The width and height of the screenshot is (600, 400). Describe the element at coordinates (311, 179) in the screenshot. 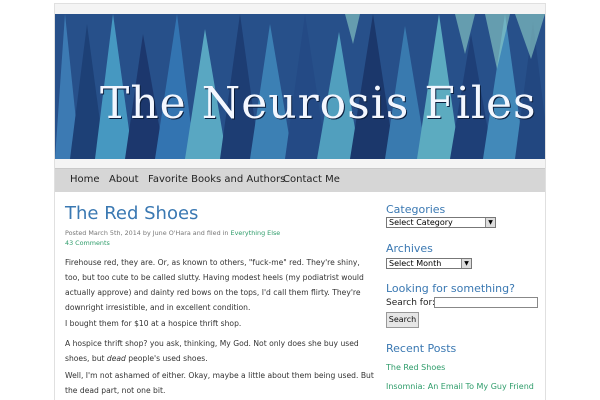

I see `nav-item-contact: Contact Me` at that location.